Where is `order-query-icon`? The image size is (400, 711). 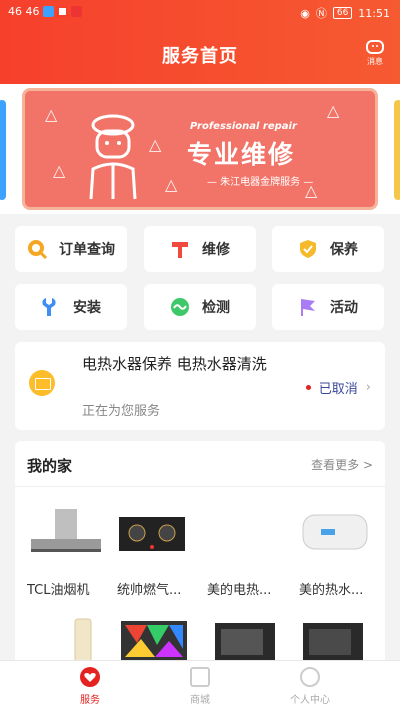
order-query-icon is located at coordinates (37, 249).